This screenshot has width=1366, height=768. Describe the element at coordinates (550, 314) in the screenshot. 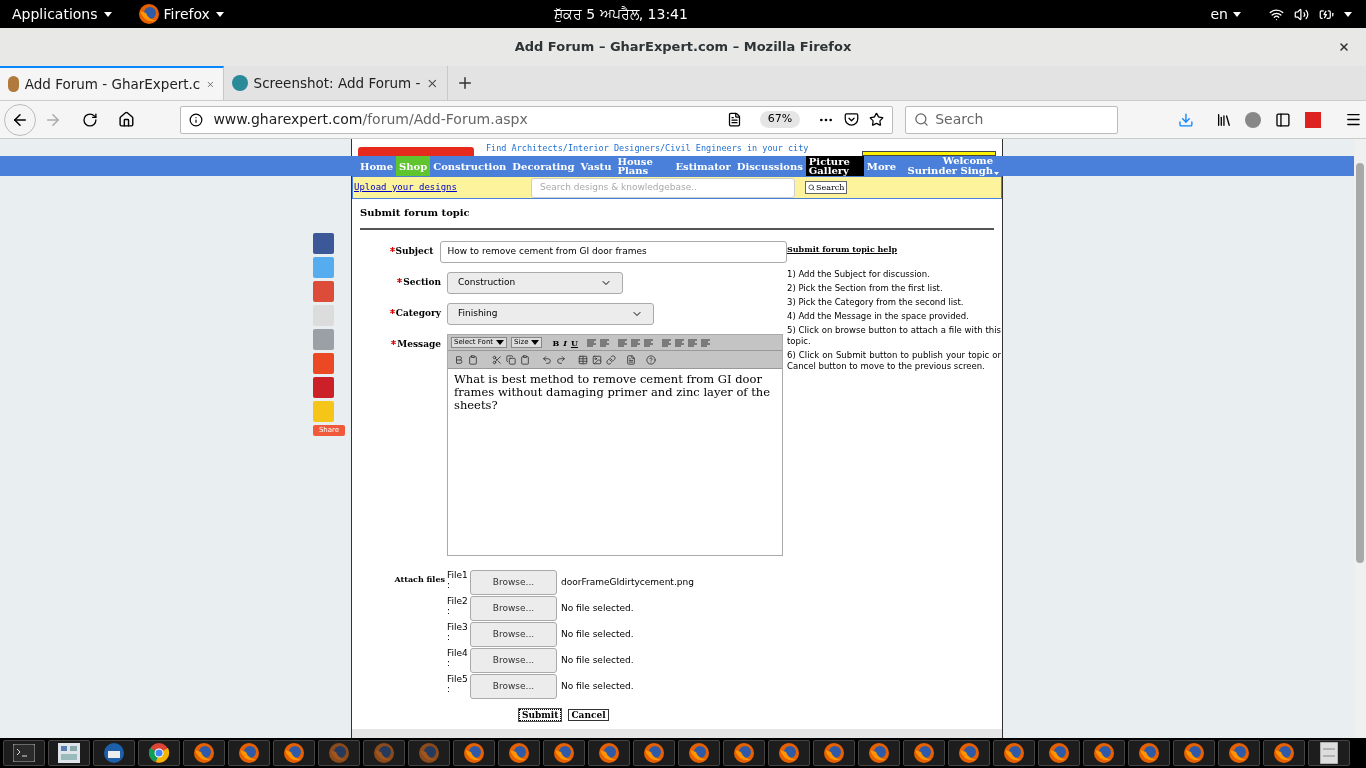

I see `dropdown: Finishing` at that location.